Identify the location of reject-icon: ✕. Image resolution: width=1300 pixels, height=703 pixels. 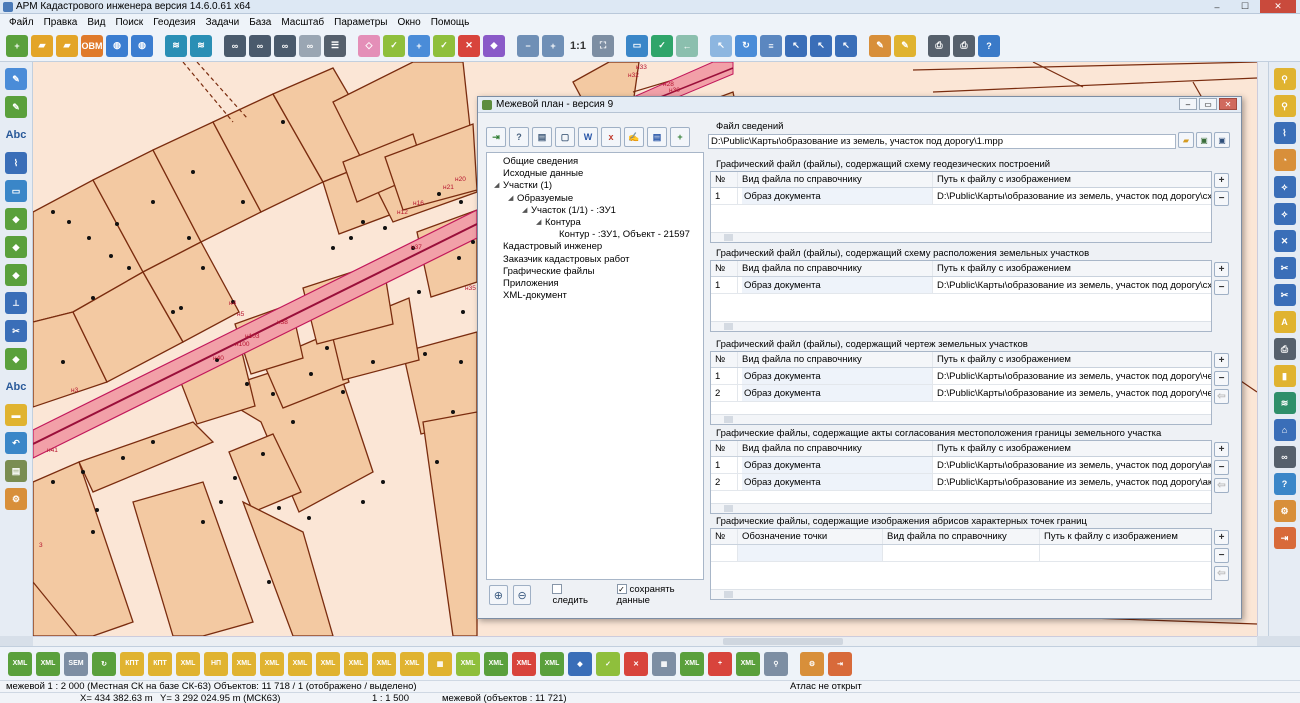
(636, 663).